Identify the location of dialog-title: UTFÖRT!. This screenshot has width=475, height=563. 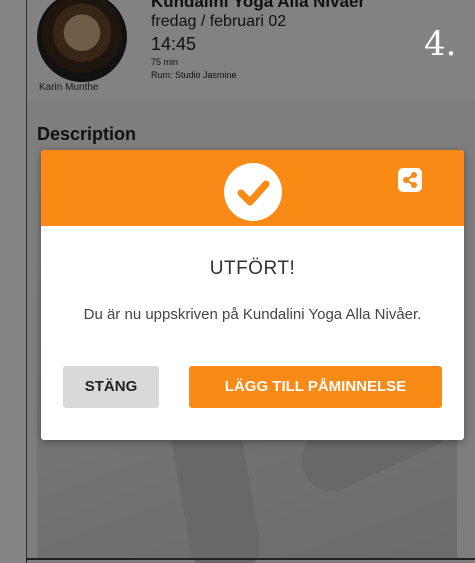
(252, 268).